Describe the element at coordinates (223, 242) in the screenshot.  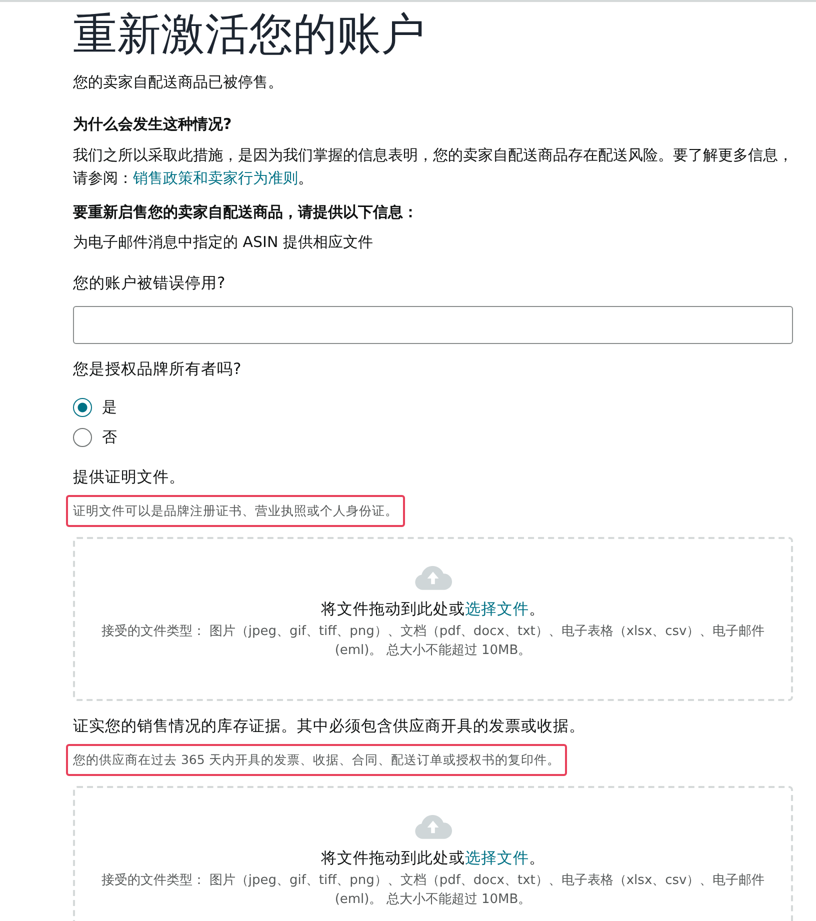
I see `instruction-text: 为电子邮件消息中指定的 ASIN 提供相应文件` at that location.